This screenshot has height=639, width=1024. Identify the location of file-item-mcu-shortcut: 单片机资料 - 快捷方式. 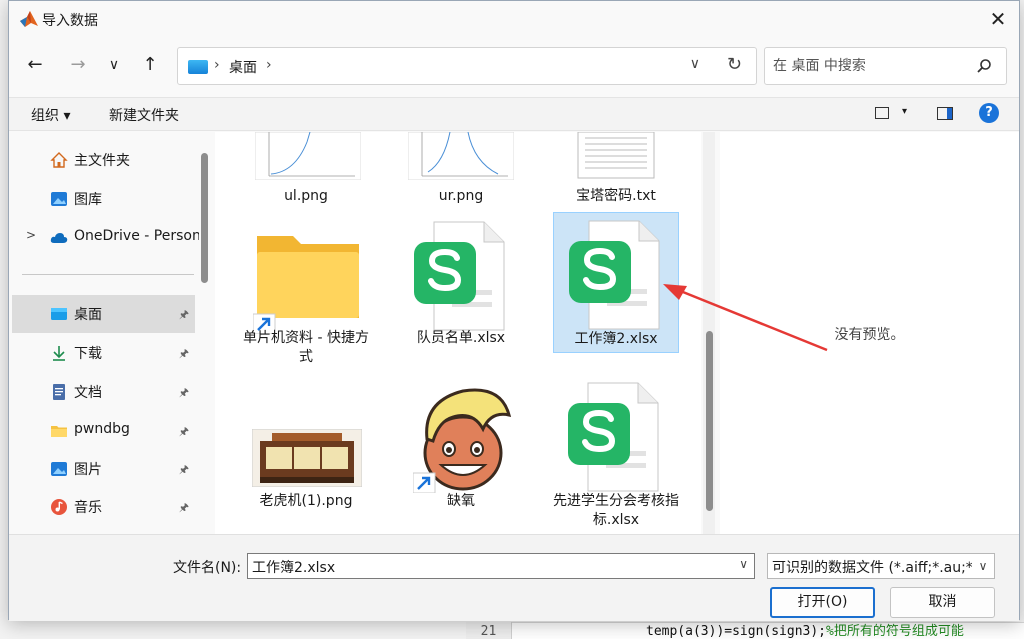
(306, 292).